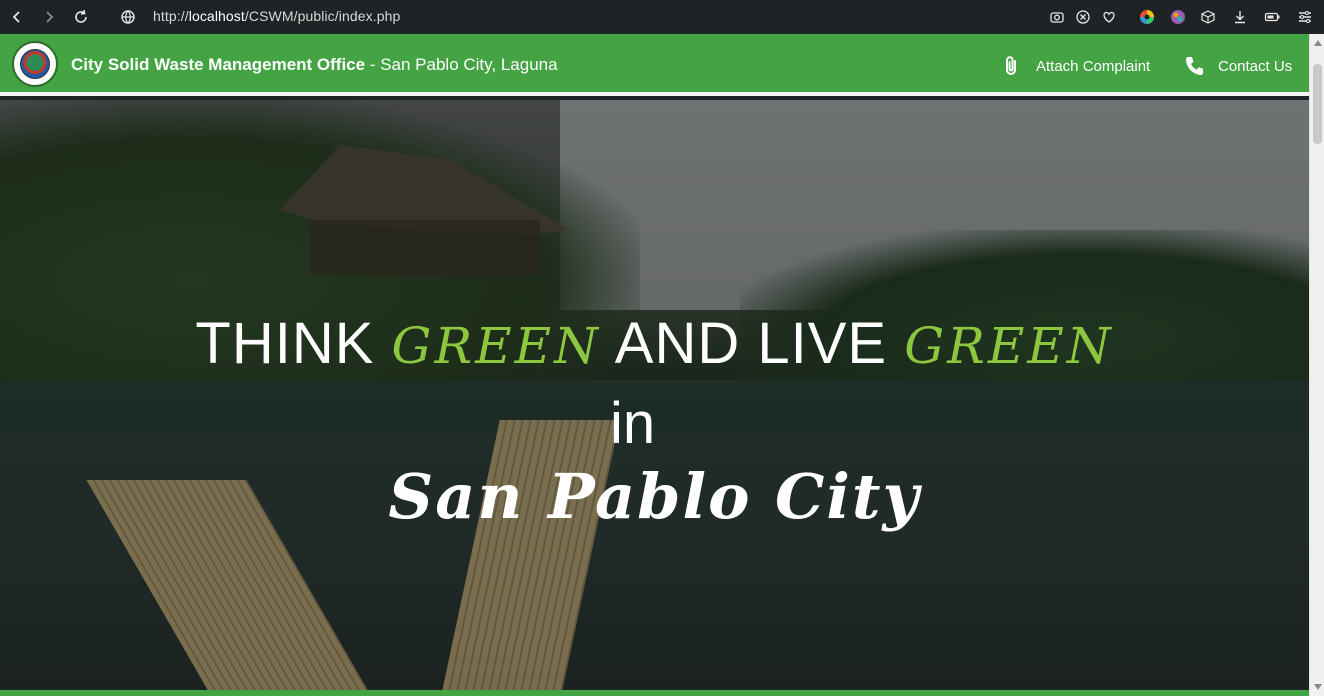 This screenshot has height=696, width=1324. Describe the element at coordinates (1083, 17) in the screenshot. I see `shield-icon` at that location.